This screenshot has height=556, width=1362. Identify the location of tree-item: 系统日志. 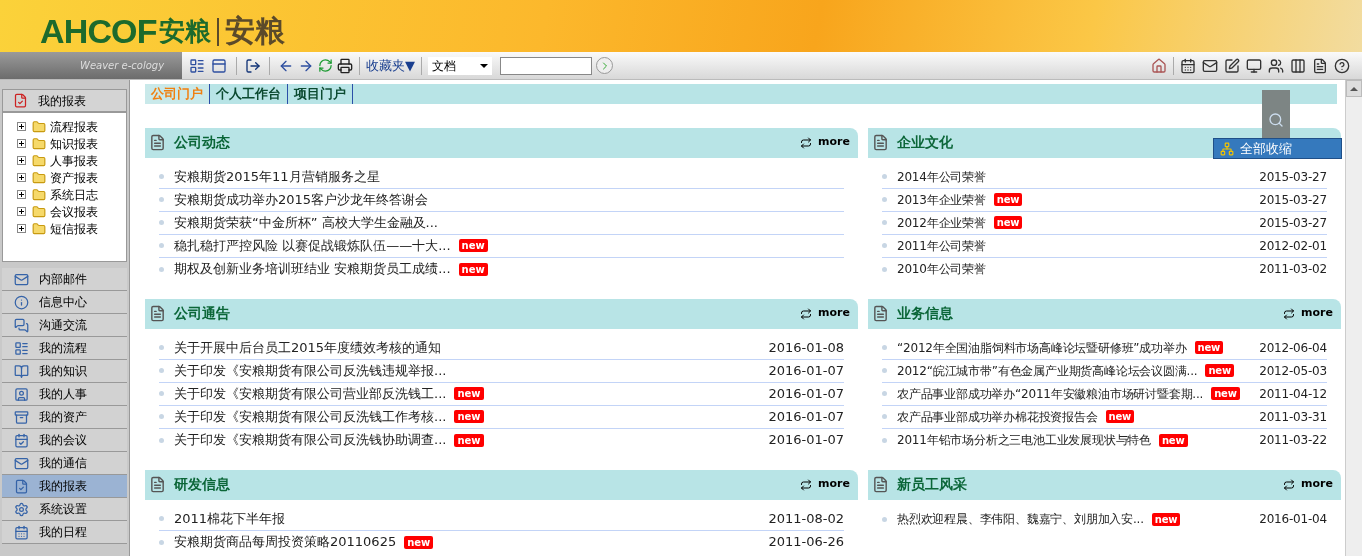
(74, 194).